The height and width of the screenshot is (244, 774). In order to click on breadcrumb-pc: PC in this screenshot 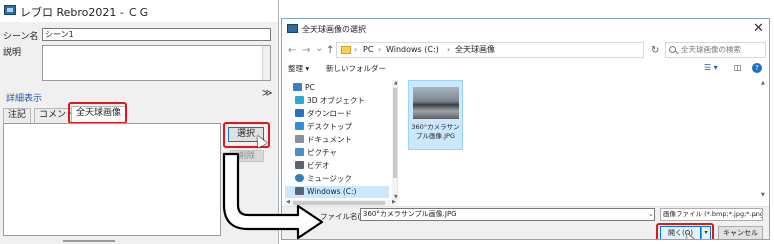, I will do `click(368, 50)`.